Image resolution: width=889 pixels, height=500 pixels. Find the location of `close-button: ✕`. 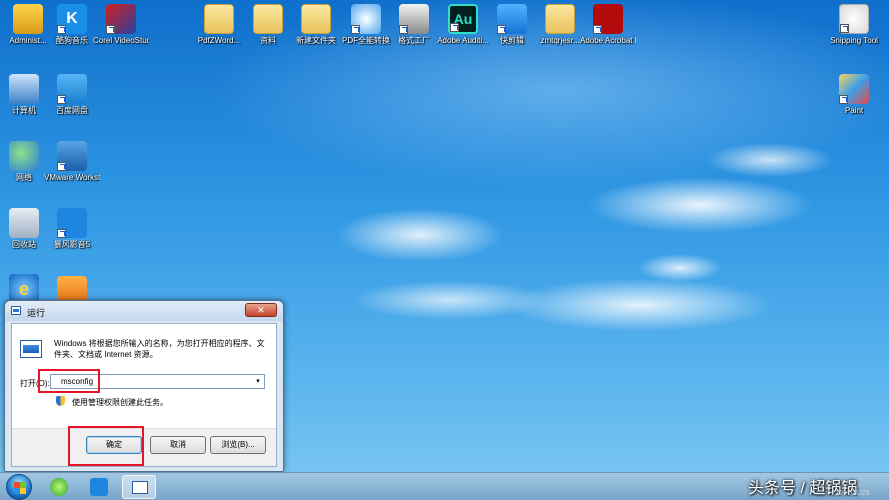

close-button: ✕ is located at coordinates (261, 310).